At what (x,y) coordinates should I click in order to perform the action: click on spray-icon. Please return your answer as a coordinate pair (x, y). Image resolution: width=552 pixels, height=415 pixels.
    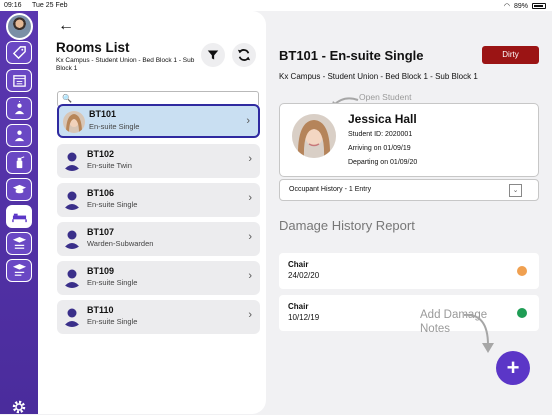
    Looking at the image, I should click on (20, 162).